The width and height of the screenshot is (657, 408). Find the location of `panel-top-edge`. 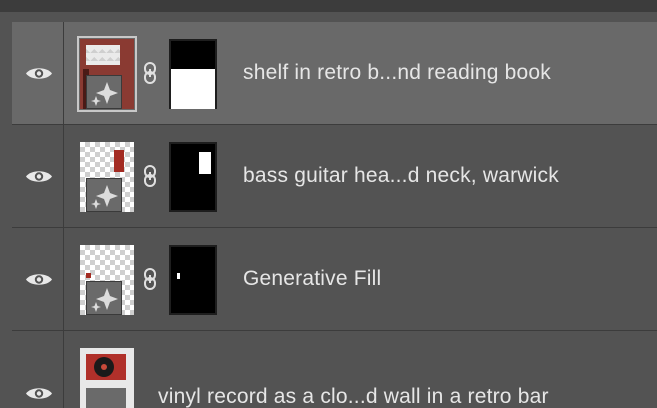

panel-top-edge is located at coordinates (328, 6).